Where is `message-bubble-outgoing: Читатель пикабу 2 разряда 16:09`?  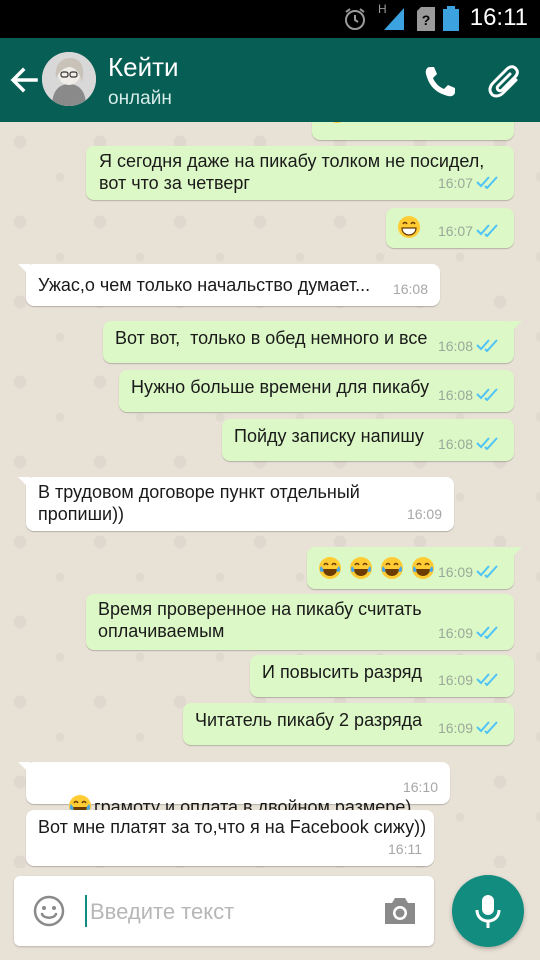
message-bubble-outgoing: Читатель пикабу 2 разряда 16:09 is located at coordinates (348, 724).